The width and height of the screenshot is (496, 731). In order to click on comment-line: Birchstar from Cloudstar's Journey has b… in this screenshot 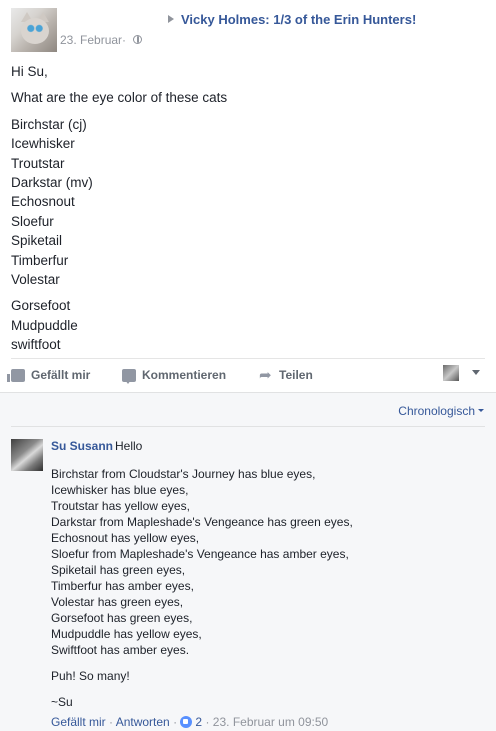, I will do `click(183, 474)`.